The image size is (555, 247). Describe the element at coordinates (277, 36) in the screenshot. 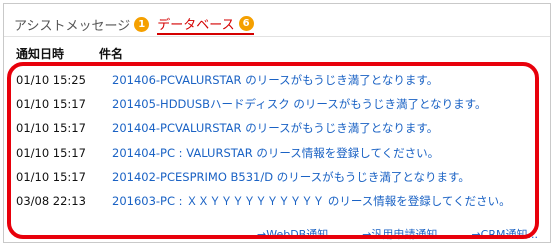

I see `tab-divider` at that location.